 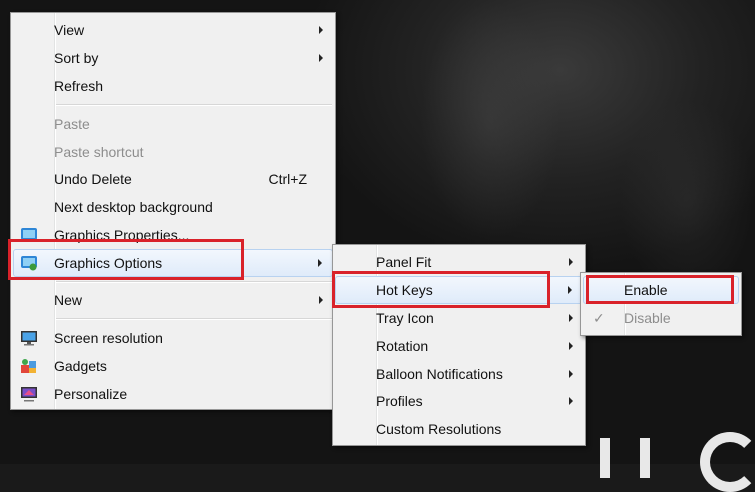 What do you see at coordinates (459, 346) in the screenshot?
I see `menu-item-rotation: Rotation` at bounding box center [459, 346].